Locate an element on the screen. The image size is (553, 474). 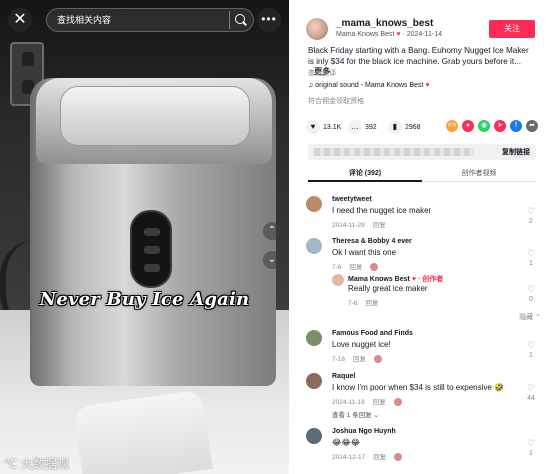
comment-text: 😂😂😂 is located at coordinates (346, 442).